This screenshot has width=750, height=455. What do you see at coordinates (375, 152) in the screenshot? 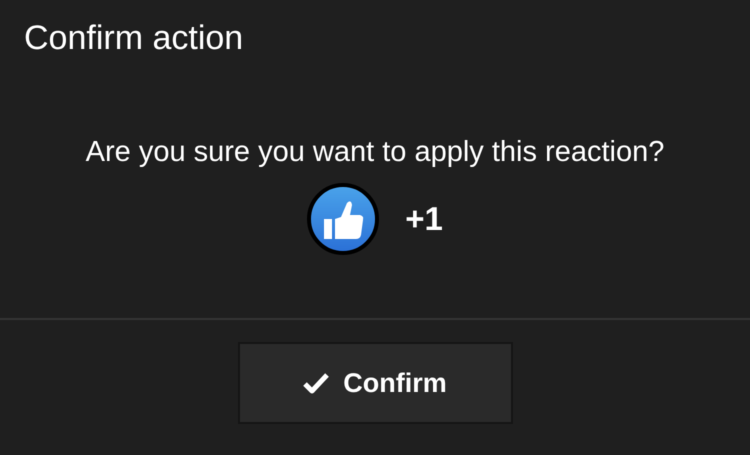
I see `confirm-message: Are you sure you want to apply this reaction?` at bounding box center [375, 152].